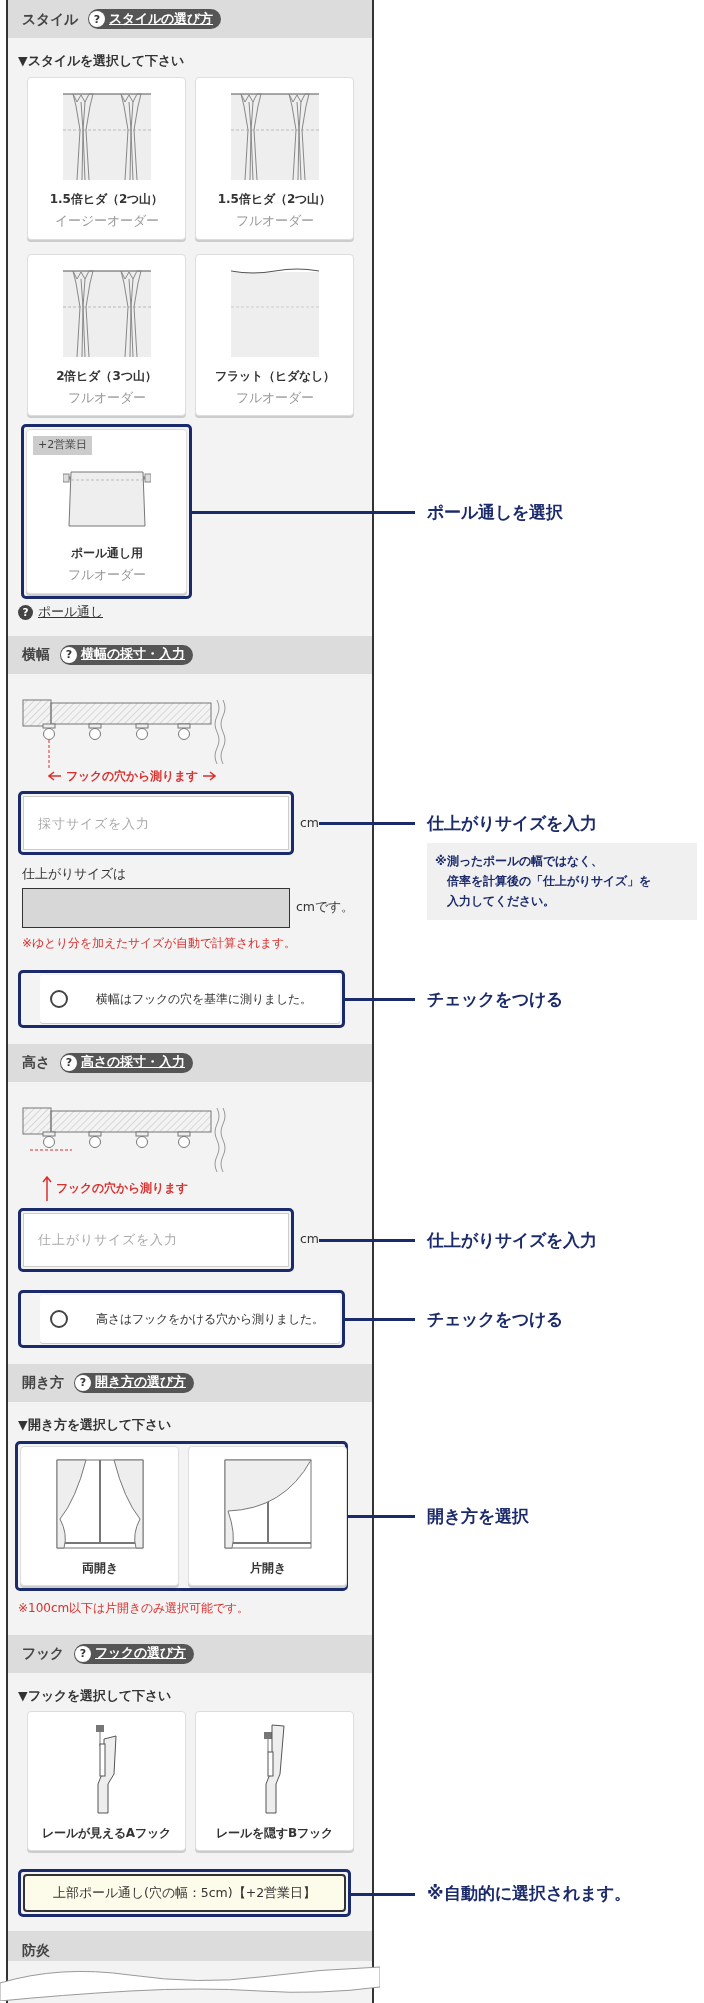 This screenshot has height=2003, width=704. What do you see at coordinates (160, 943) in the screenshot?
I see `note-text: ※ゆとり分を加えたサイズが自動で計算されます。` at bounding box center [160, 943].